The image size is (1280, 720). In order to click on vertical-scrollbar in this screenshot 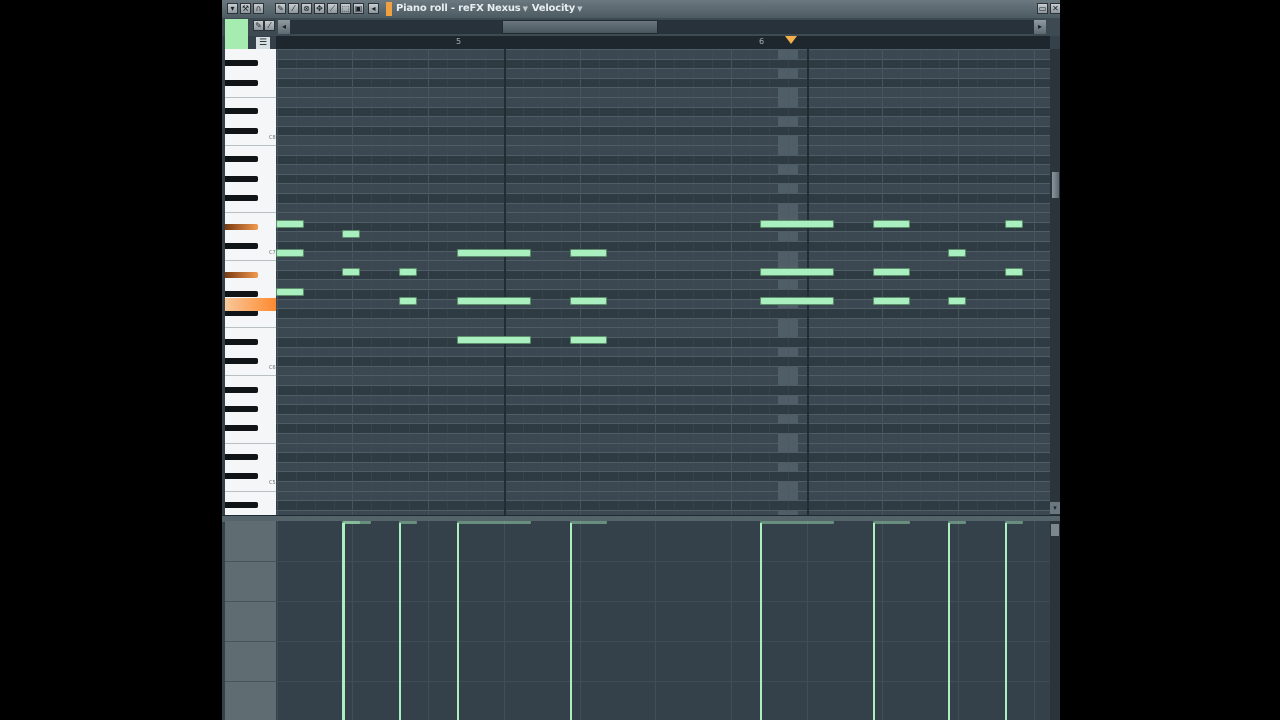, I will do `click(1055, 282)`.